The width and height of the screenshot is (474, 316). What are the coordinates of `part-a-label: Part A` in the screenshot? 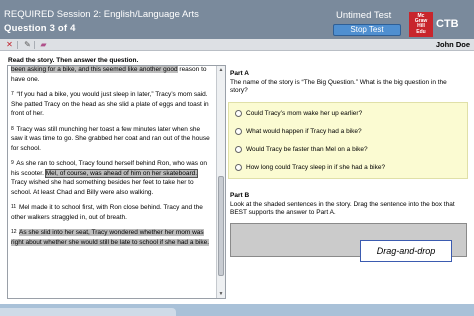 It's located at (239, 73).